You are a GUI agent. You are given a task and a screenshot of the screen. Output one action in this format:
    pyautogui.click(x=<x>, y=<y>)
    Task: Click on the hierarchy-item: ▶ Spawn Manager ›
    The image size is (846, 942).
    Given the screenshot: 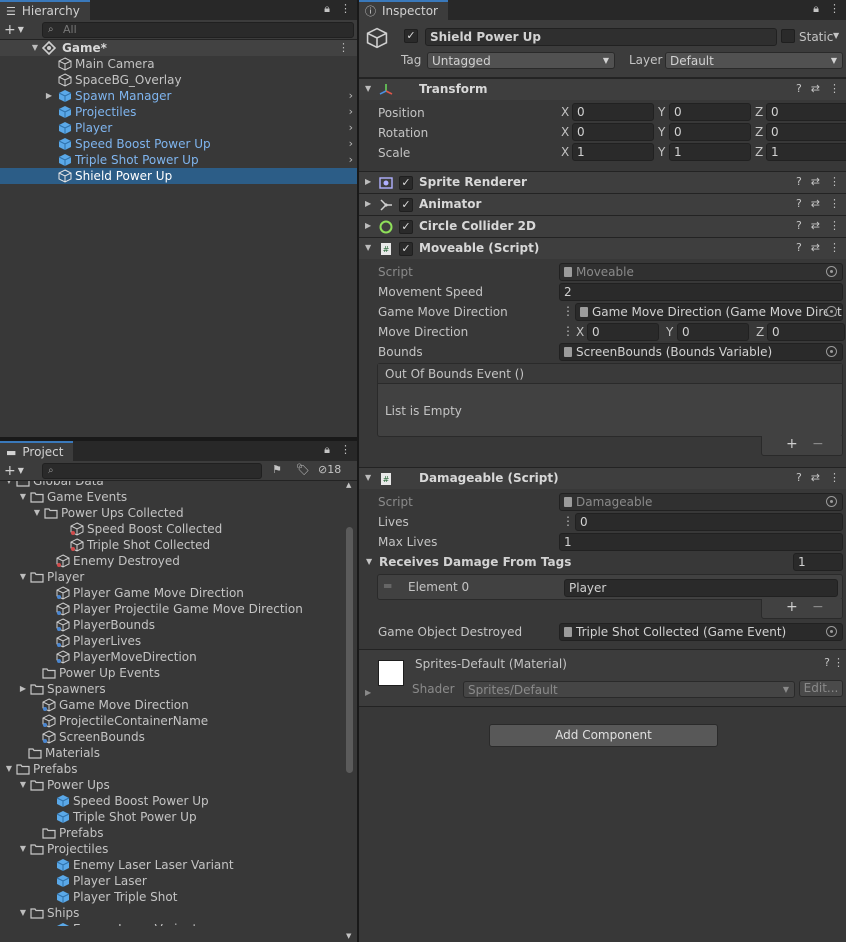 What is the action you would take?
    pyautogui.click(x=178, y=96)
    